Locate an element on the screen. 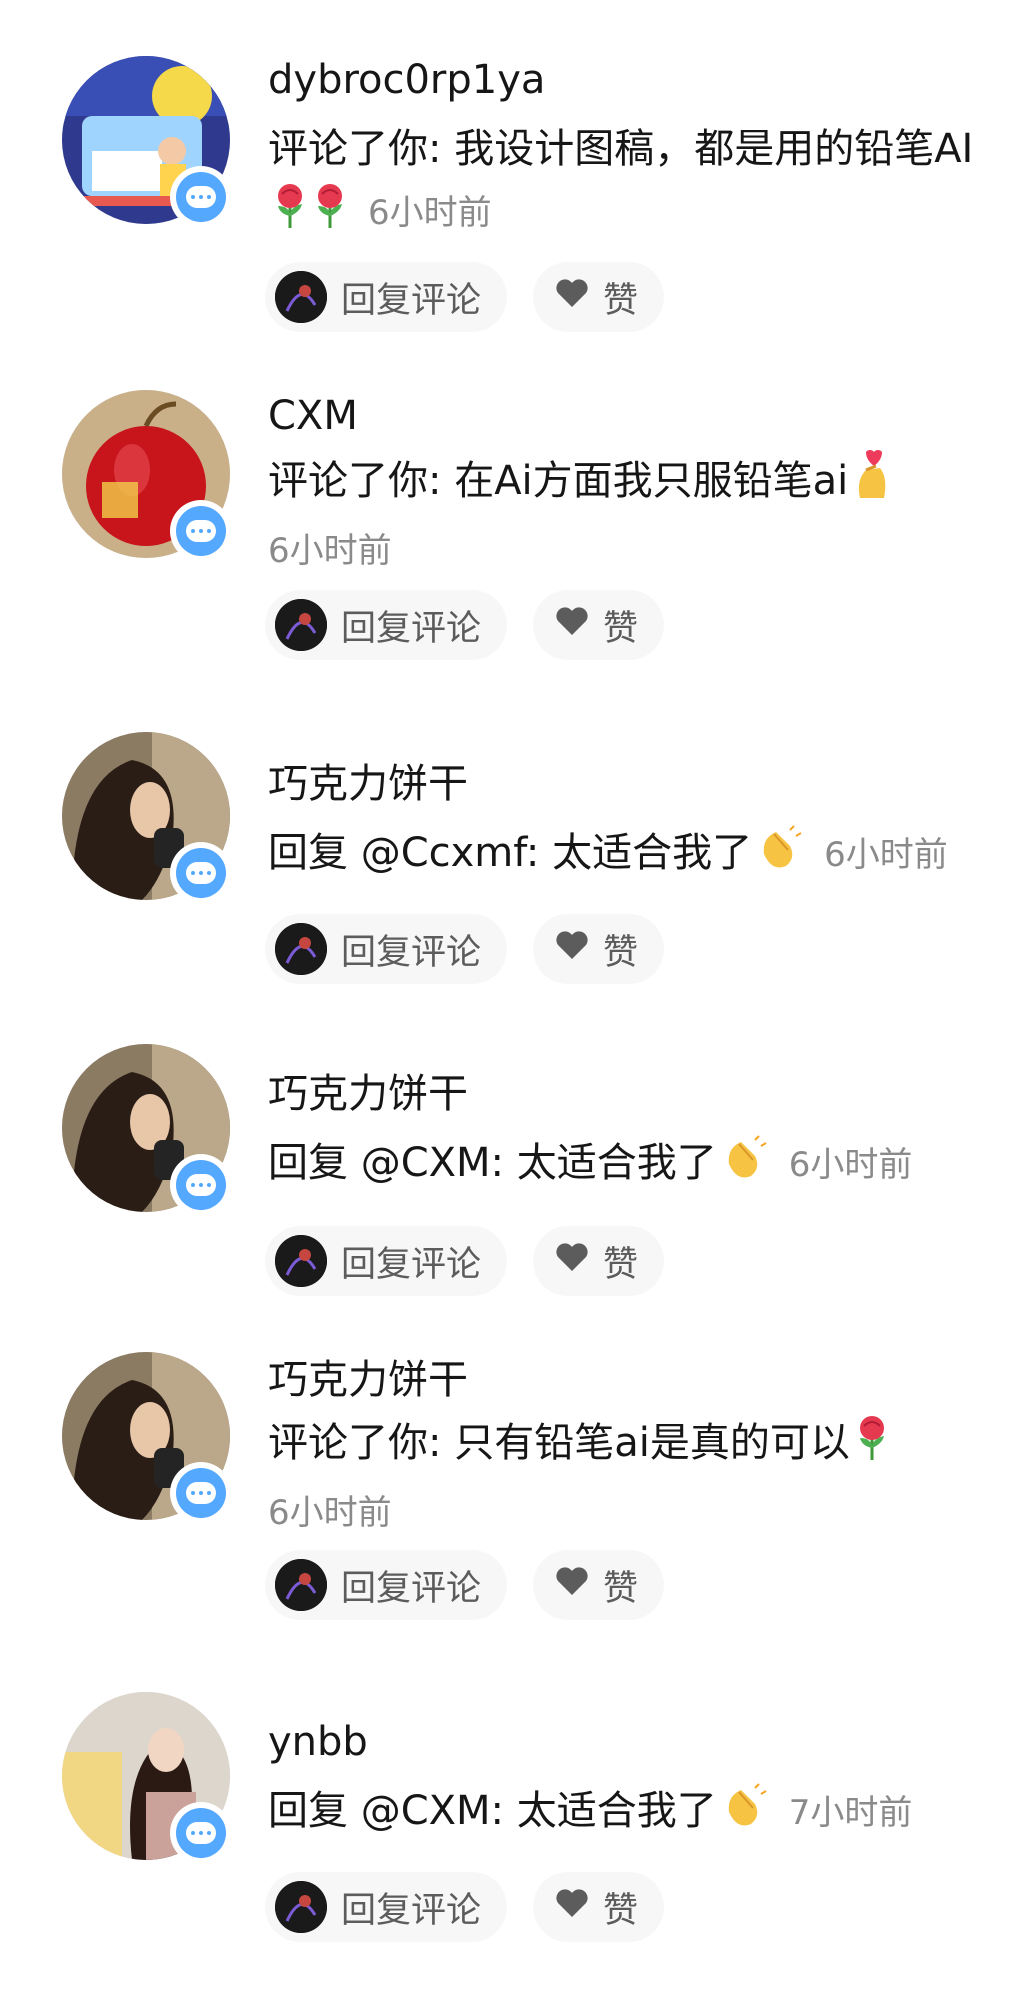 This screenshot has width=1018, height=1993. comment-text-block: 回复 @Ccxmf: 太适合我了 6小时前 is located at coordinates (638, 856).